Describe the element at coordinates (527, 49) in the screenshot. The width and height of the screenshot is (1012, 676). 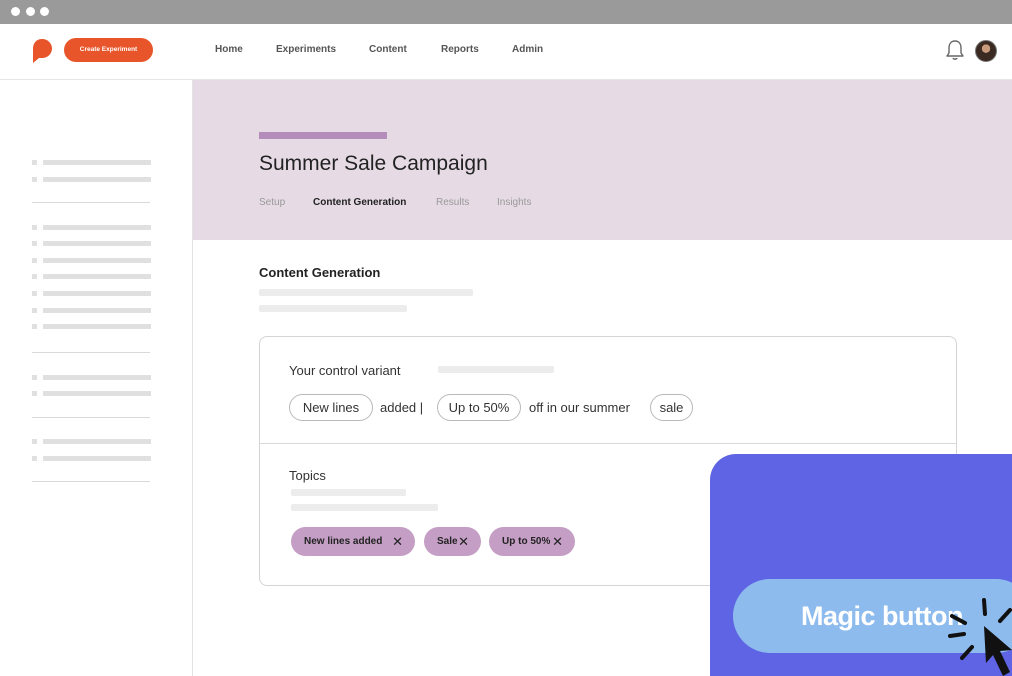
I see `nav-admin: Admin` at that location.